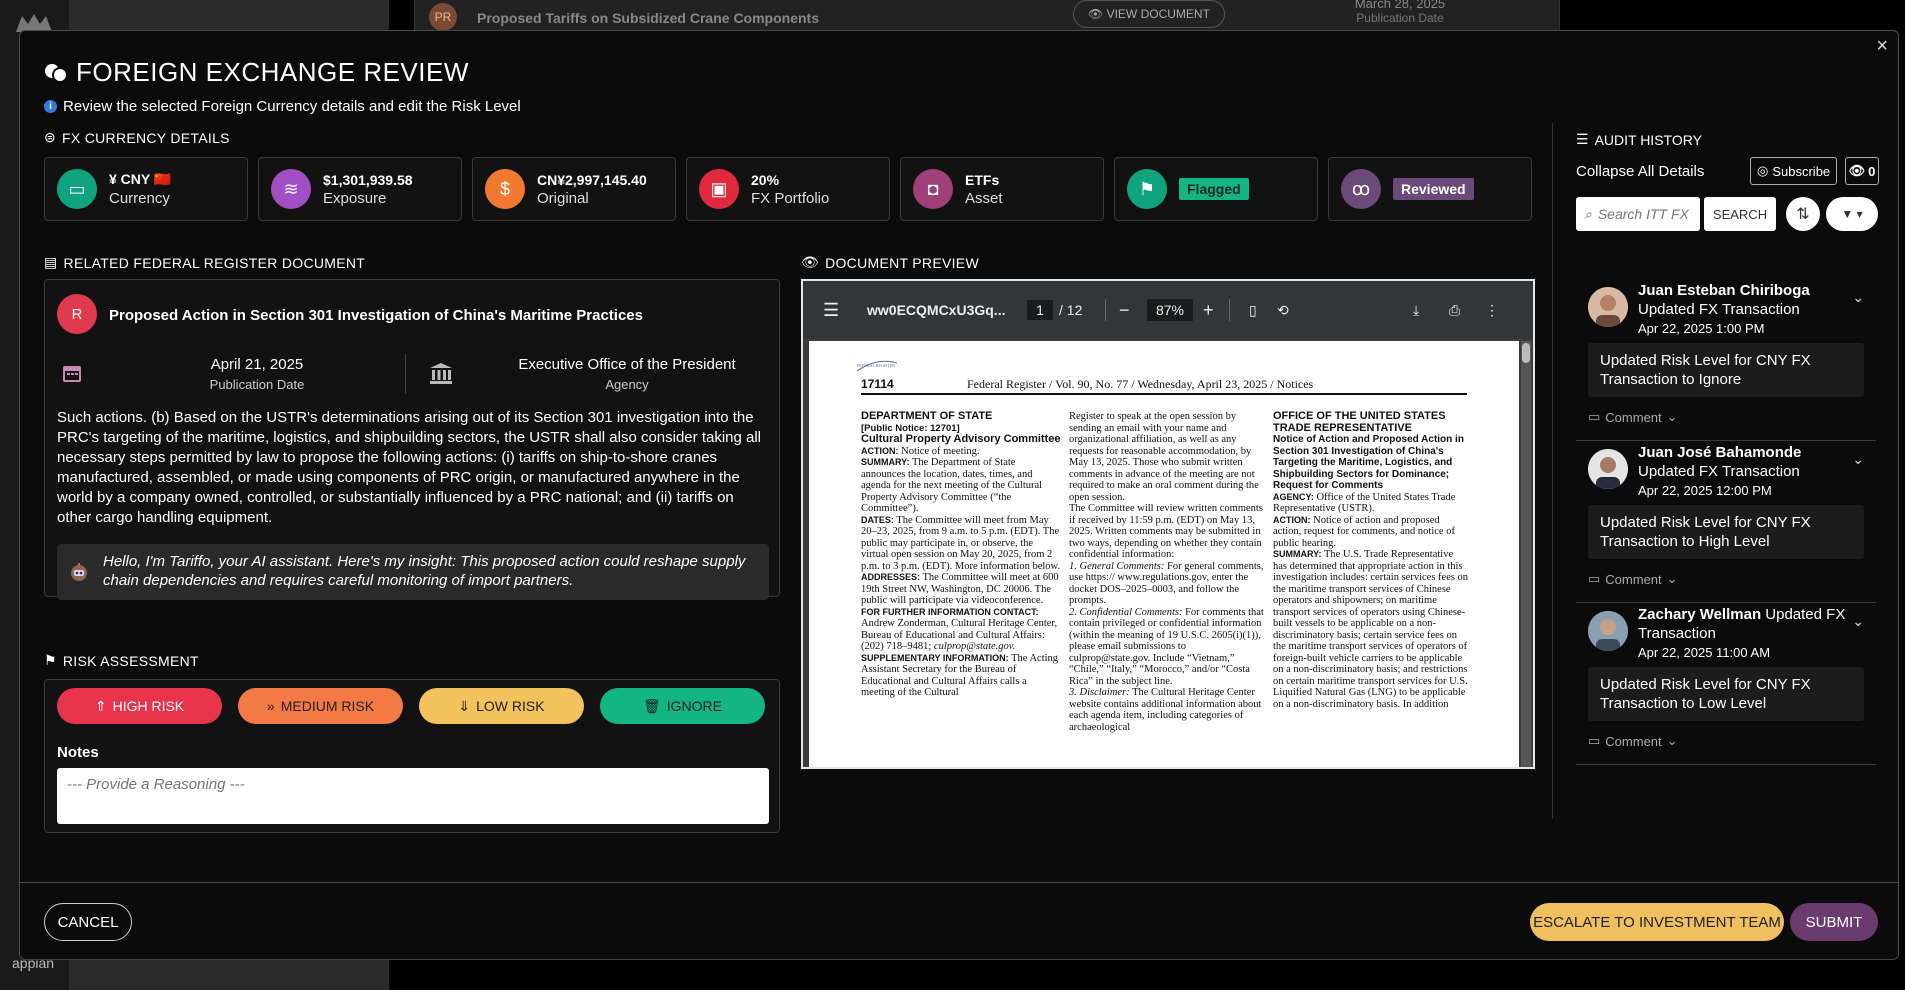  I want to click on zoom-level: 87%, so click(1170, 310).